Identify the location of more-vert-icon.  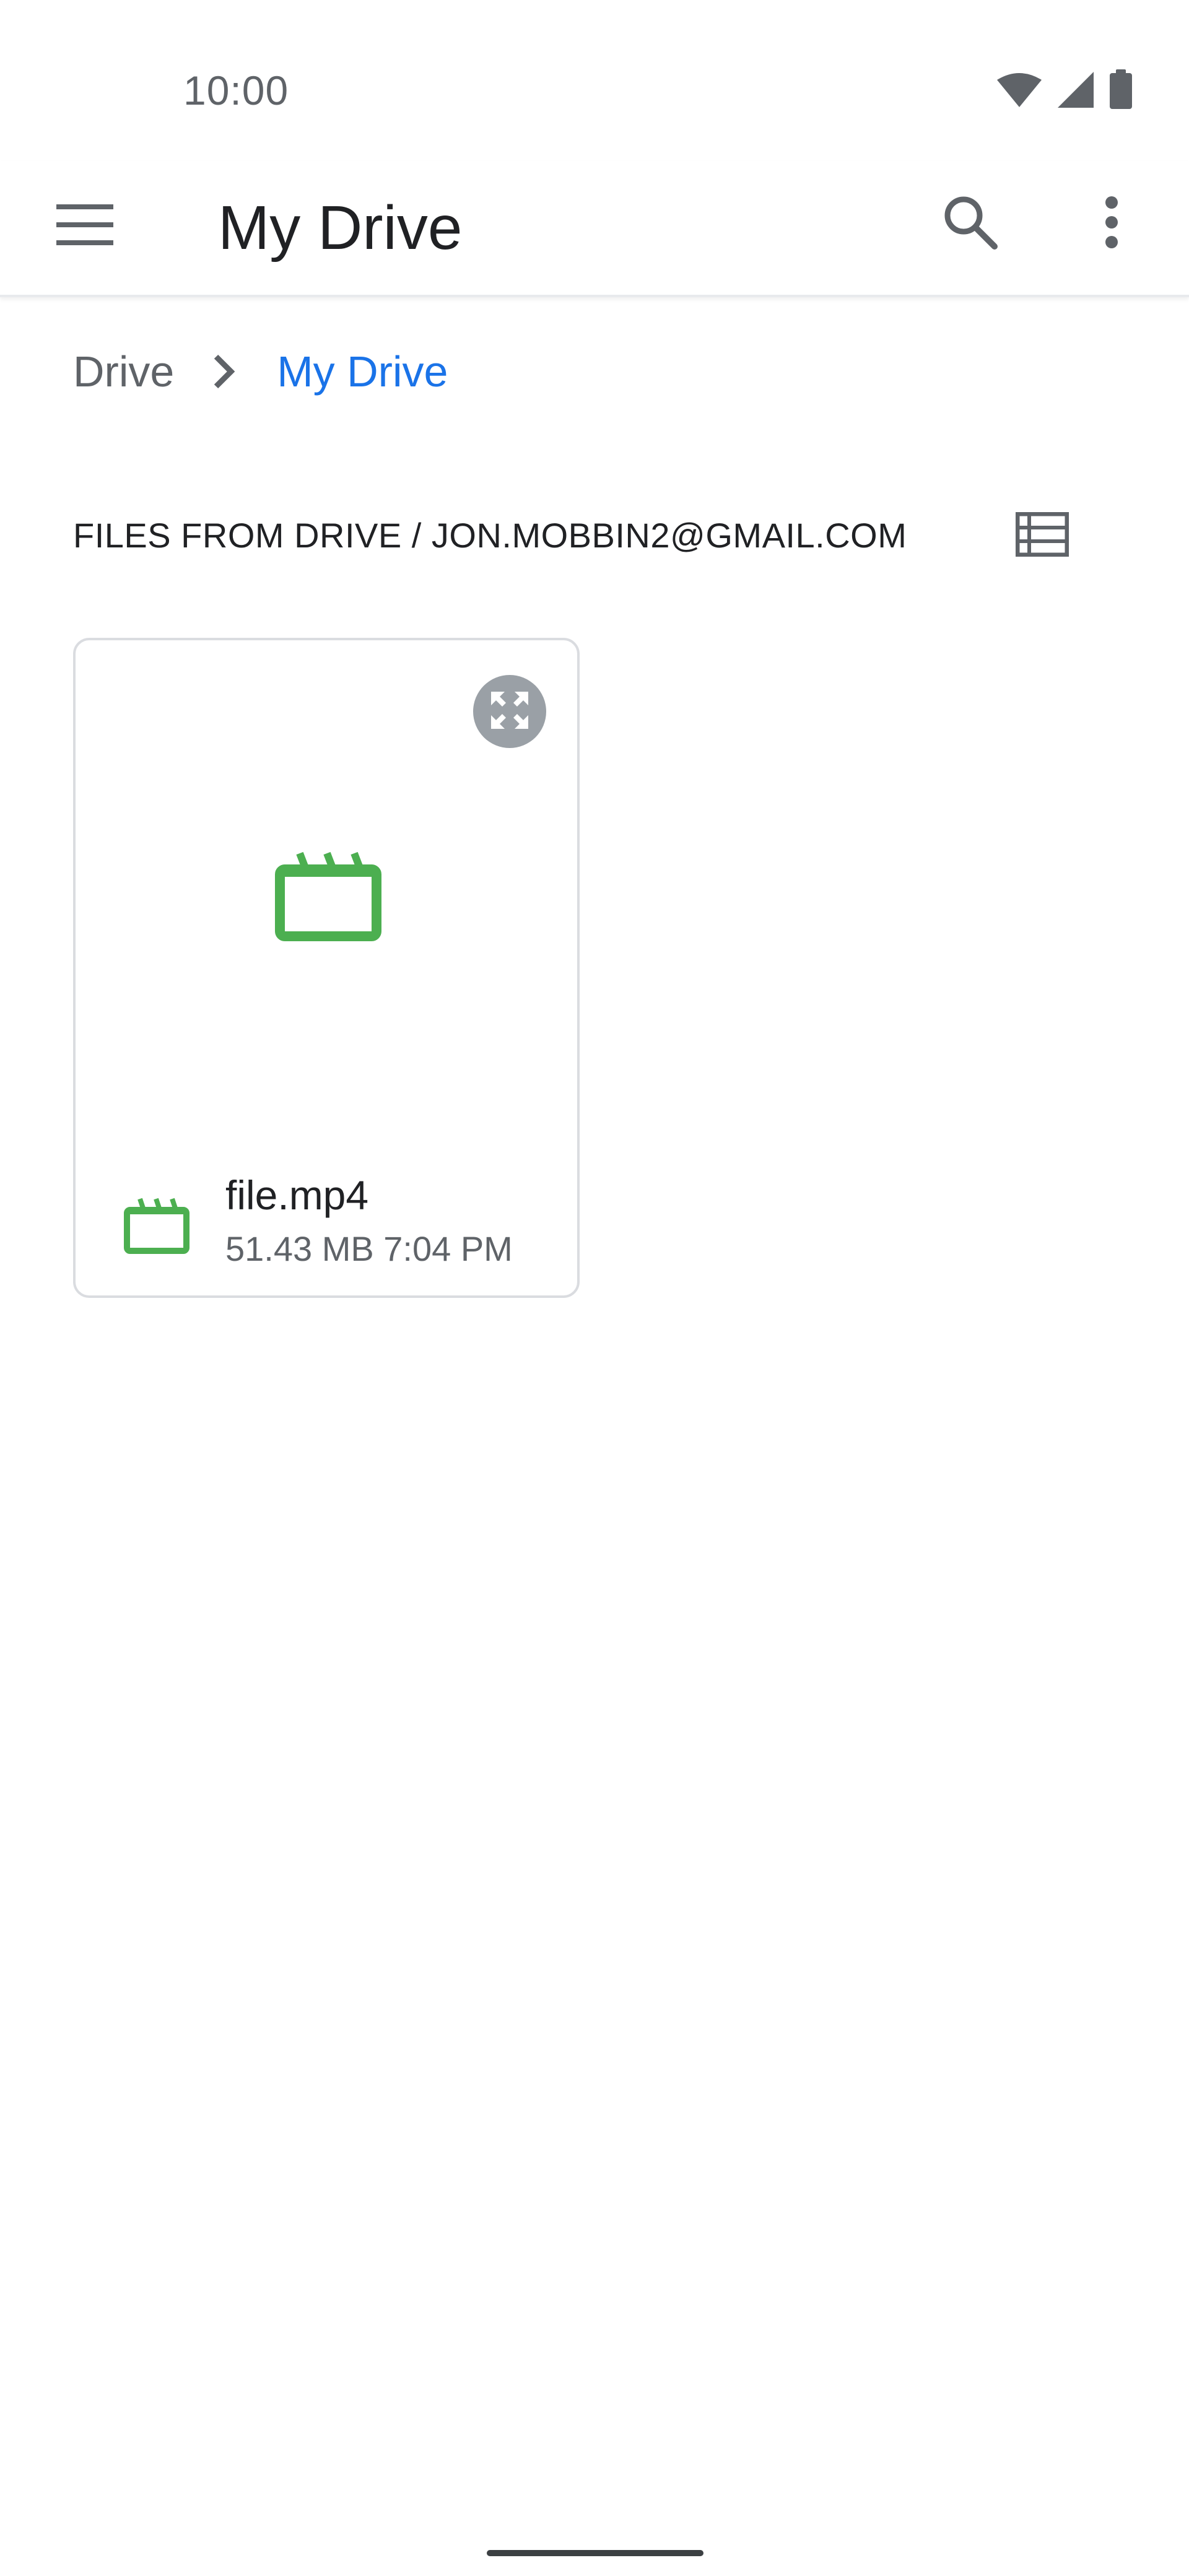
(1111, 223).